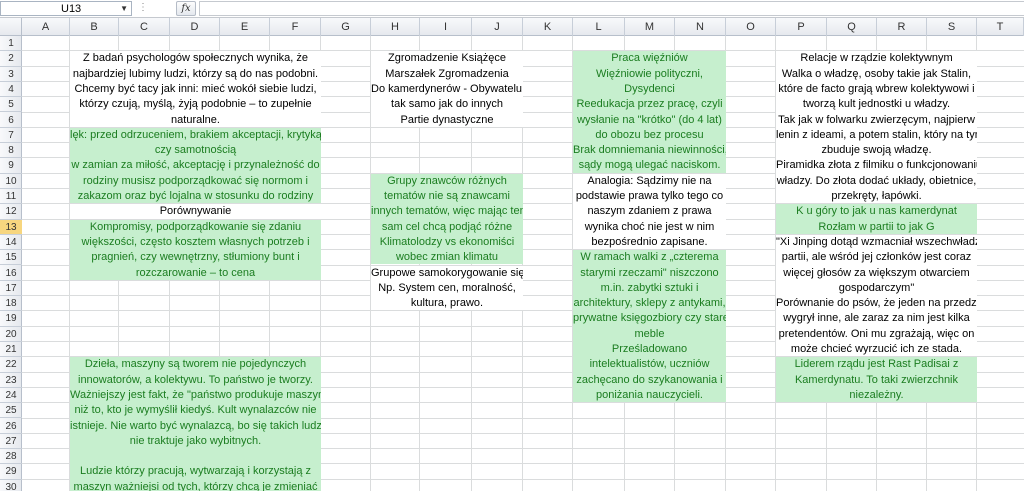 Image resolution: width=1024 pixels, height=491 pixels. What do you see at coordinates (71, 9) in the screenshot?
I see `name-box-value: U13` at bounding box center [71, 9].